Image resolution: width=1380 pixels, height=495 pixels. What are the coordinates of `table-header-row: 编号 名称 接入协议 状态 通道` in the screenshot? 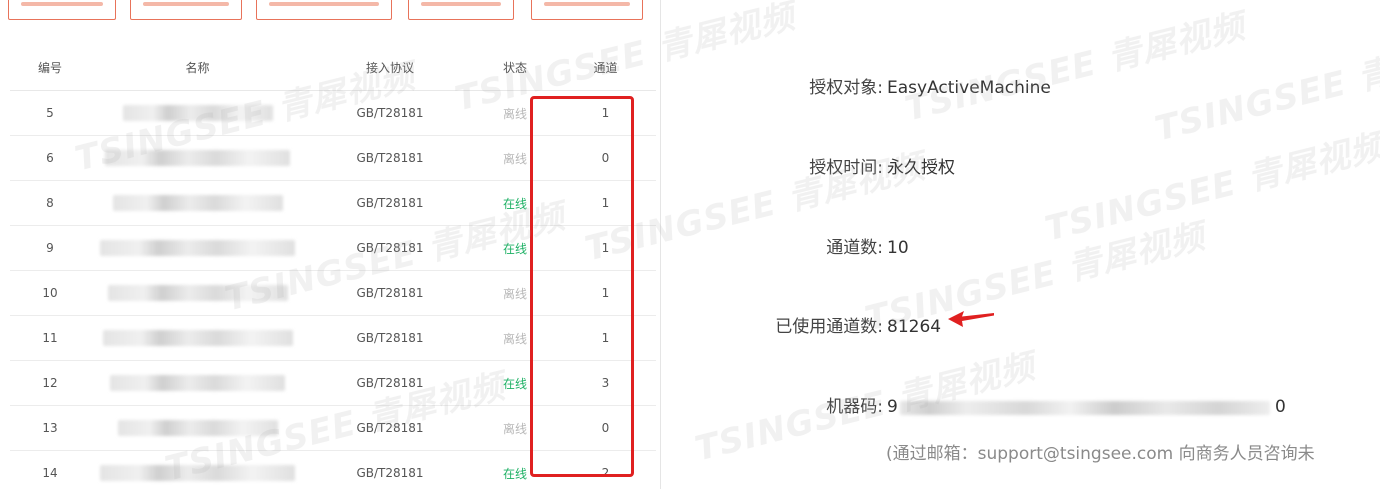 It's located at (333, 67).